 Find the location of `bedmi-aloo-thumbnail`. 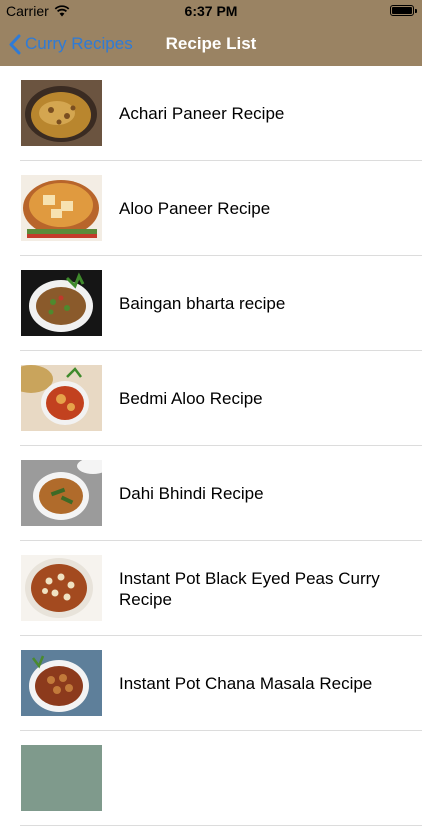

bedmi-aloo-thumbnail is located at coordinates (61, 398).